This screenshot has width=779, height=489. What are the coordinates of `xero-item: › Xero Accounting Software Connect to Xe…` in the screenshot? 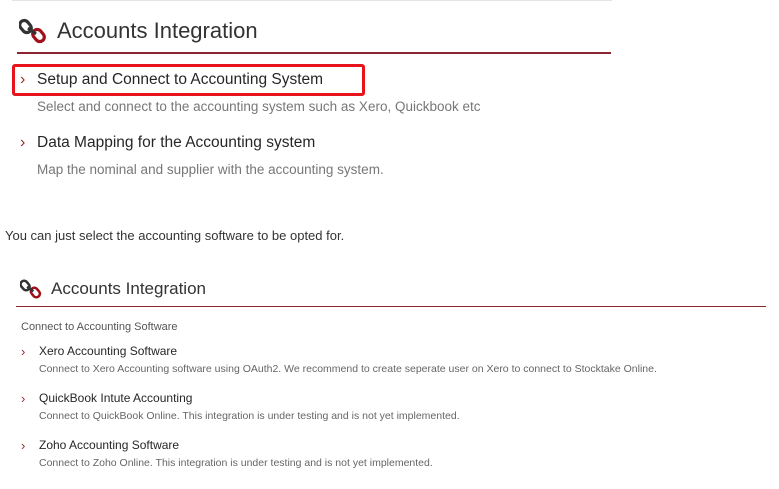 It's located at (339, 359).